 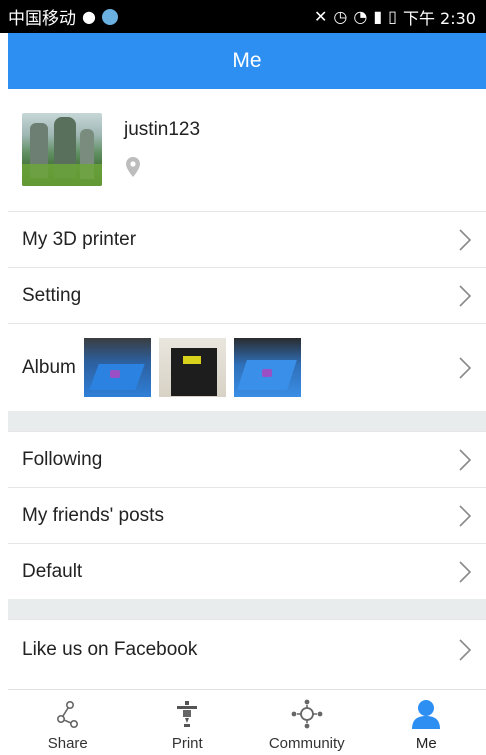 I want to click on alarm-icon: ◷, so click(x=340, y=16).